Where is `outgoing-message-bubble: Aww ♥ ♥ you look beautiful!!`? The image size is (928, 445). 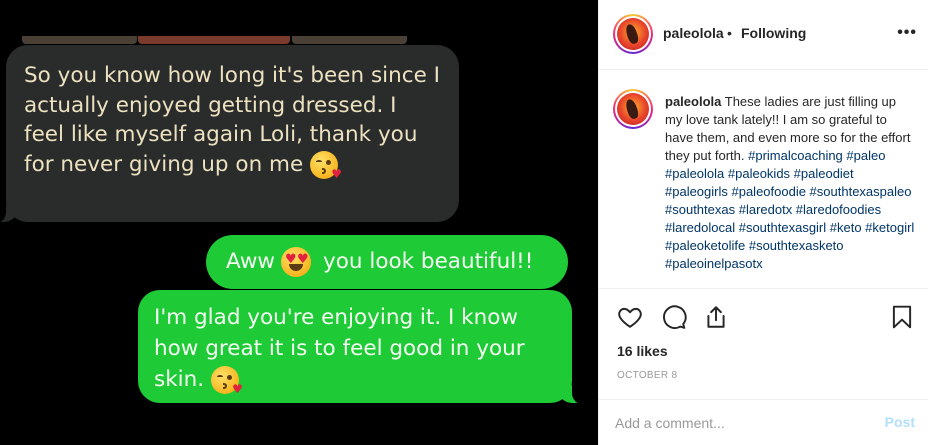 outgoing-message-bubble: Aww ♥ ♥ you look beautiful!! is located at coordinates (387, 262).